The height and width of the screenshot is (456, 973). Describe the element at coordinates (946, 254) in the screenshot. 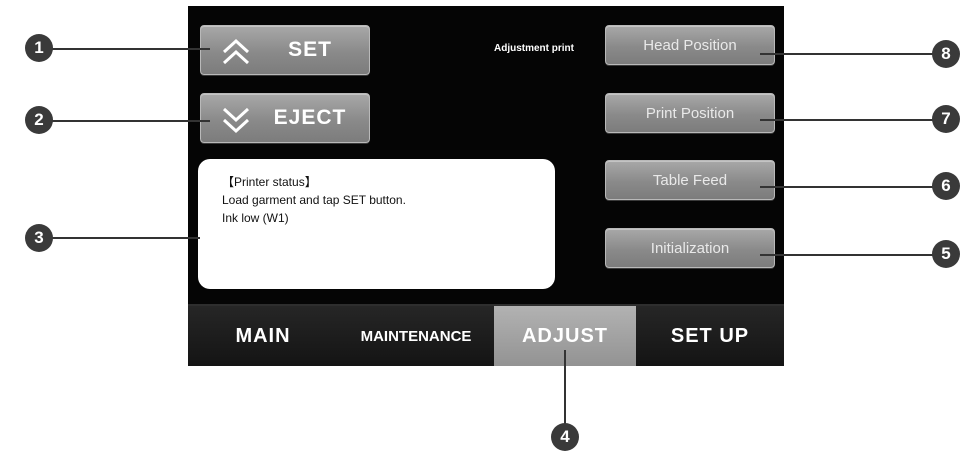

I see `callout-5-marker: 5` at that location.